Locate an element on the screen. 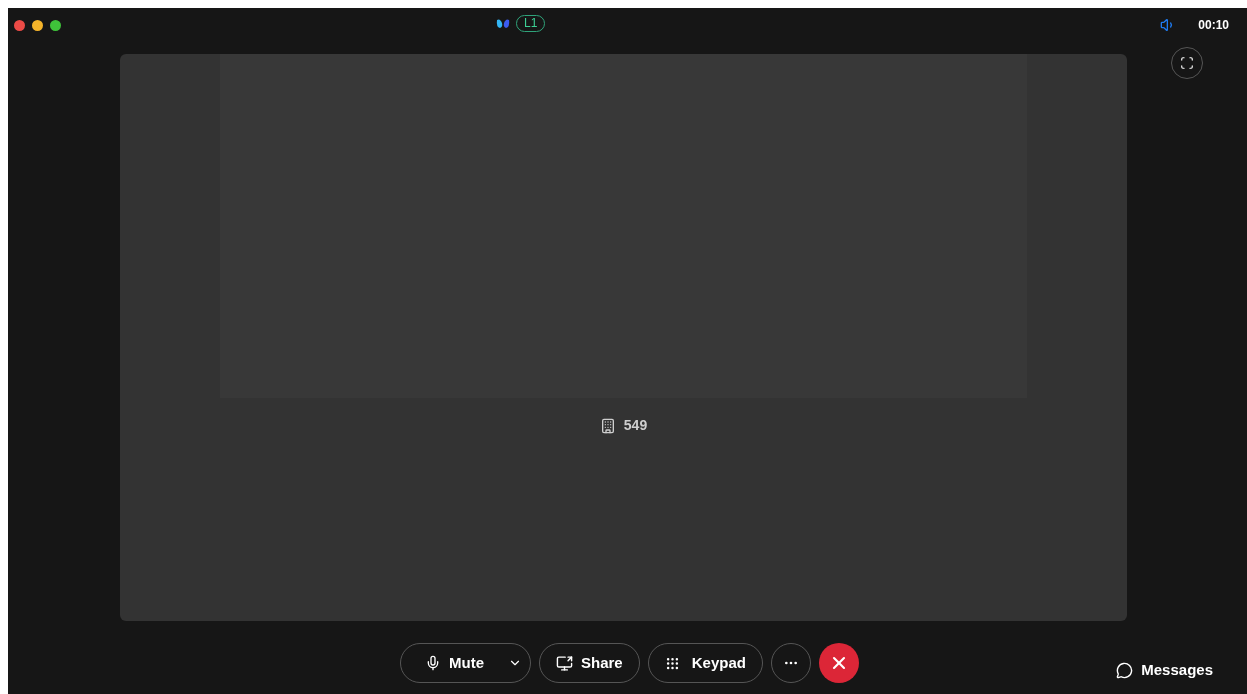 This screenshot has width=1247, height=694. zoom-window-icon is located at coordinates (55, 25).